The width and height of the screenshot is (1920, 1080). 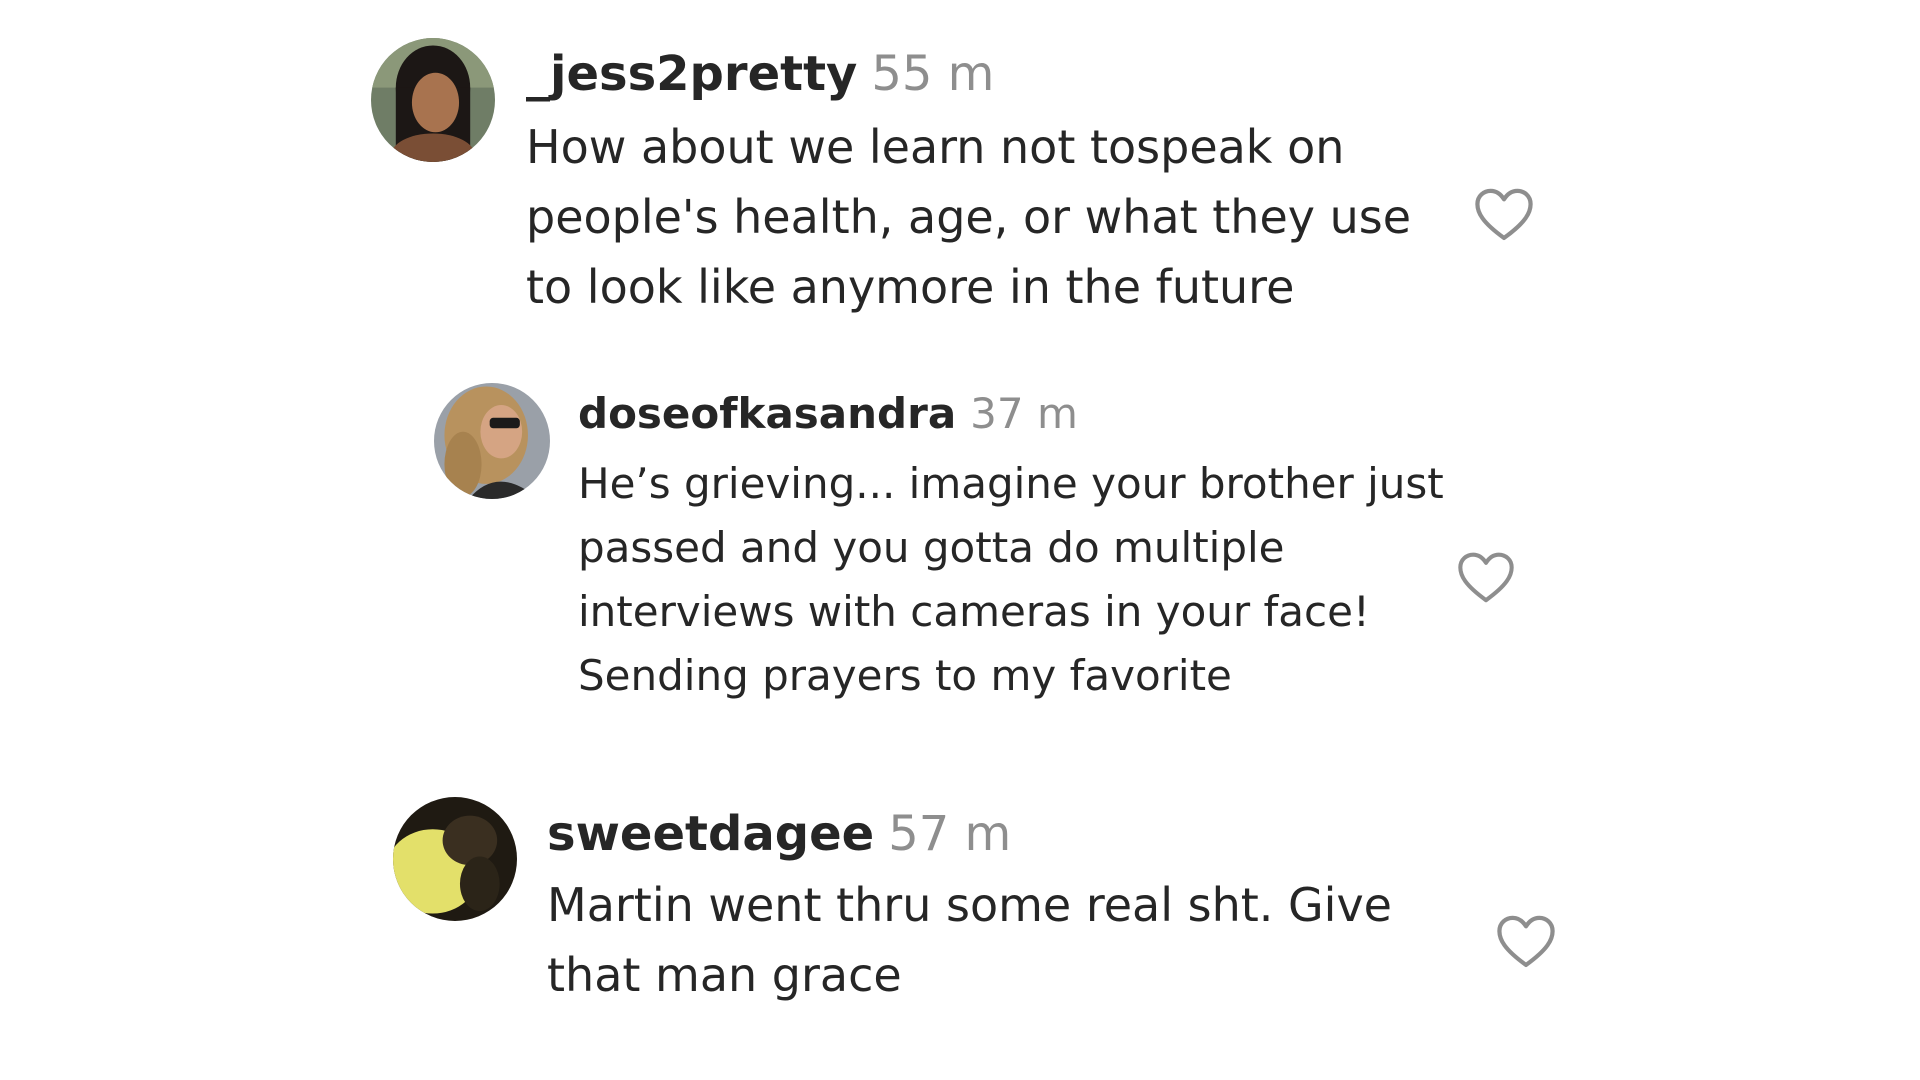 What do you see at coordinates (767, 413) in the screenshot?
I see `username-link: doseofkasandra` at bounding box center [767, 413].